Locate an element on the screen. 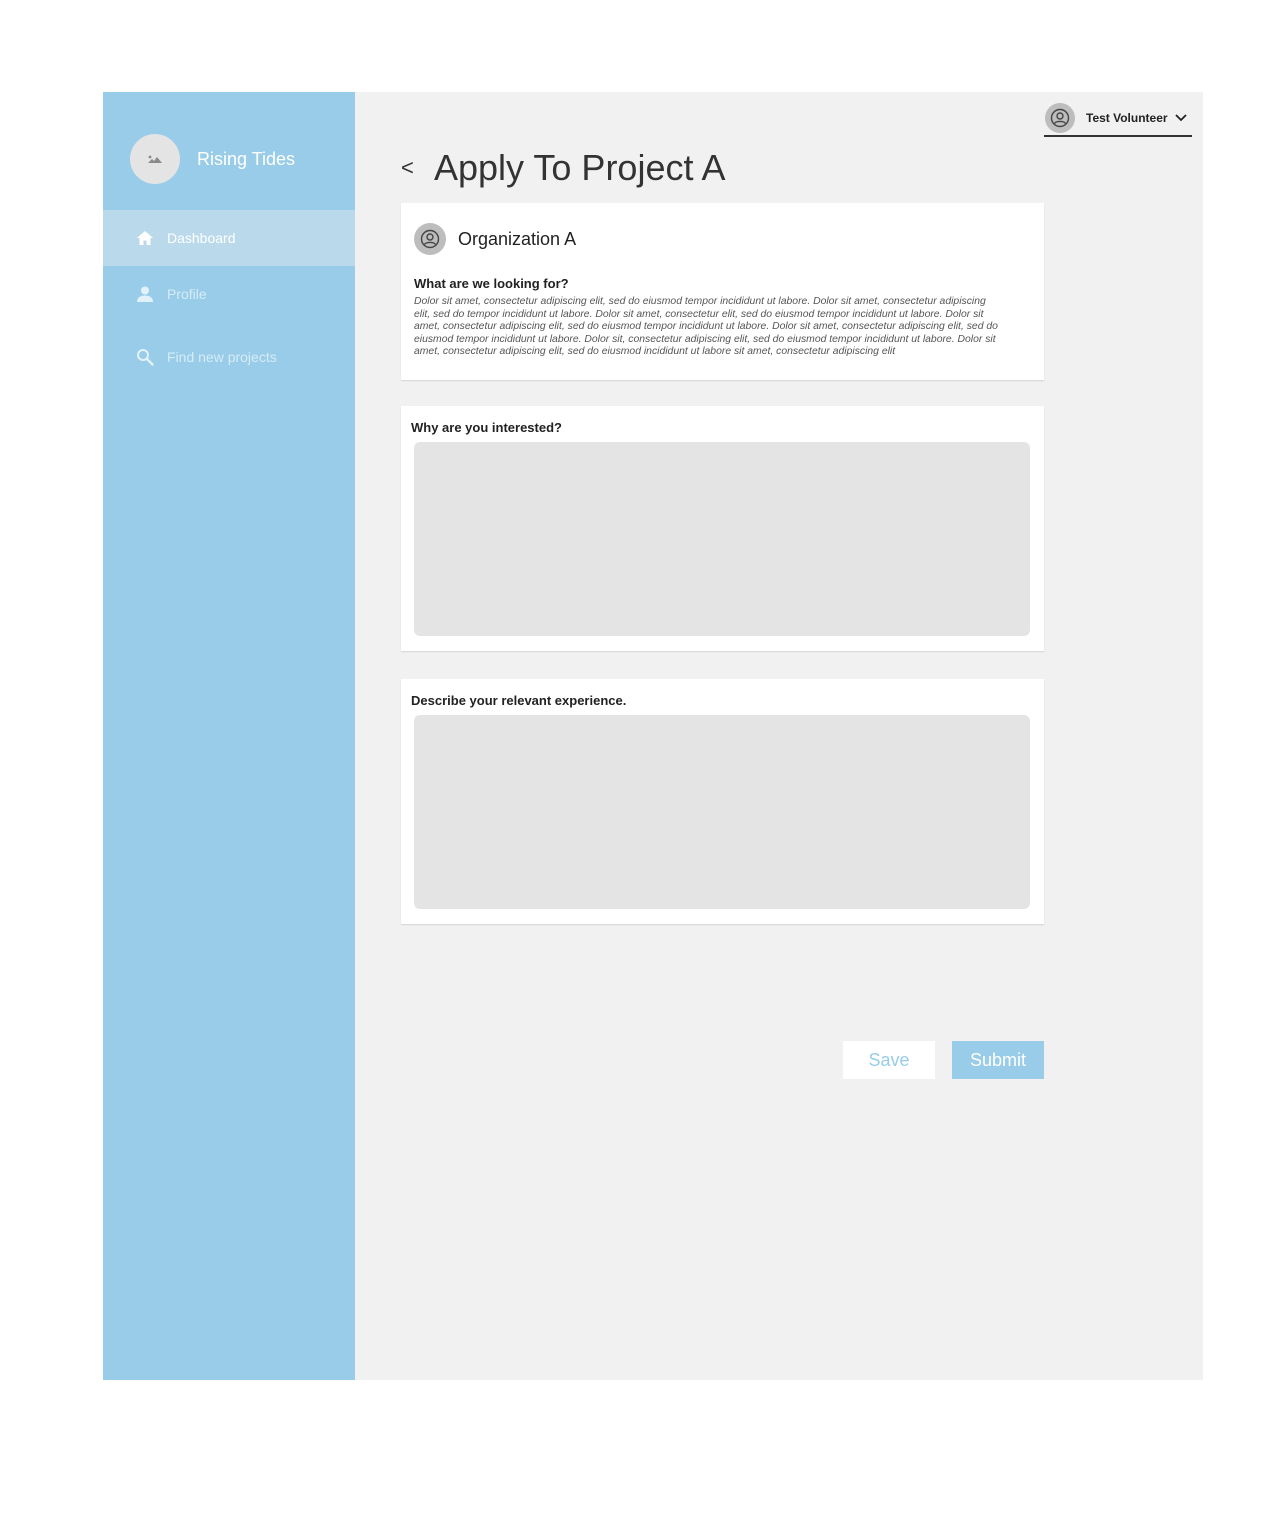  page-title: Apply To Project A is located at coordinates (580, 167).